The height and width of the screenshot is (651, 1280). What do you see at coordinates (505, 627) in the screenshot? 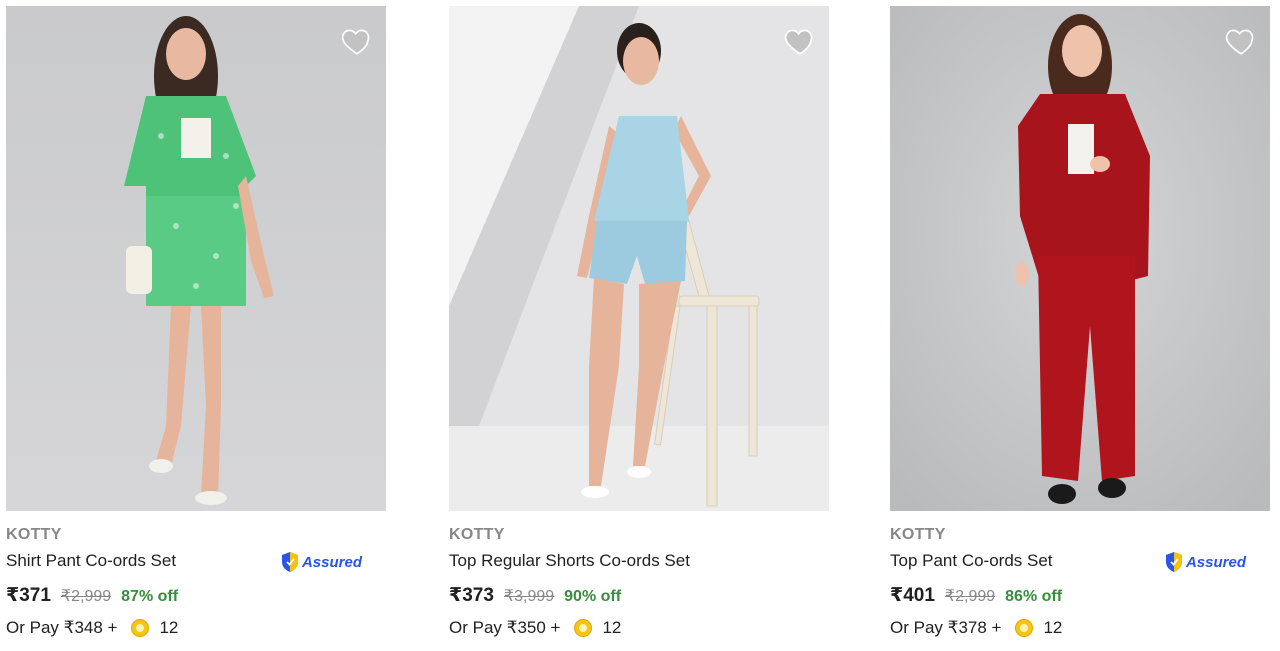
I see `pay-prefix: Or Pay ₹350 +` at bounding box center [505, 627].